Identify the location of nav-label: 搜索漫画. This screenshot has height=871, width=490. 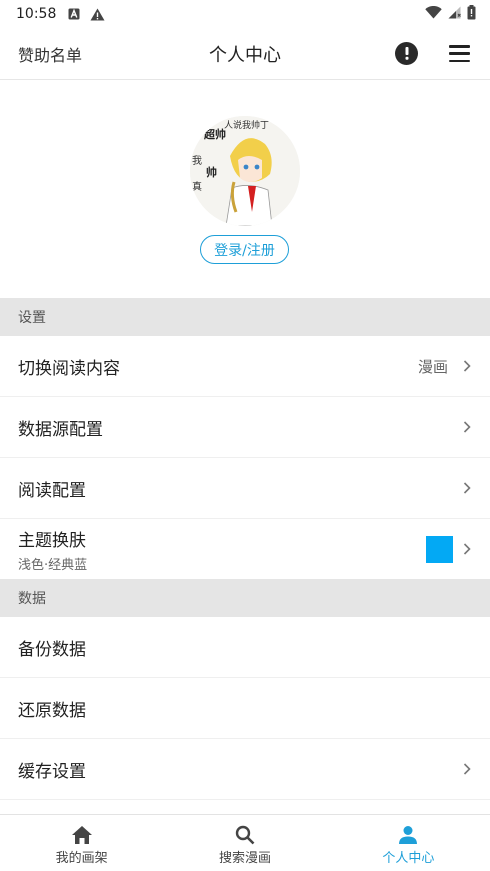
(244, 858).